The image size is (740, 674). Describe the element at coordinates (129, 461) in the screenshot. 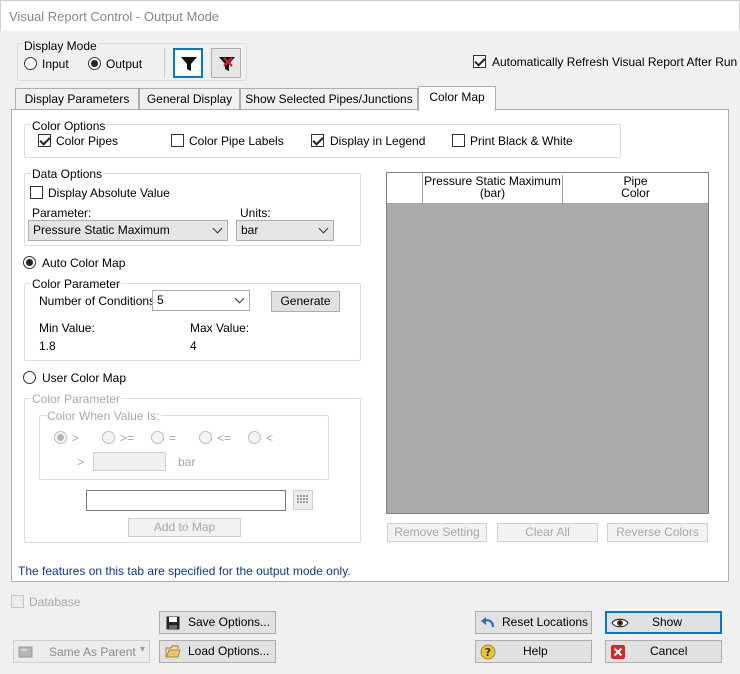

I see `compare-value-input` at that location.